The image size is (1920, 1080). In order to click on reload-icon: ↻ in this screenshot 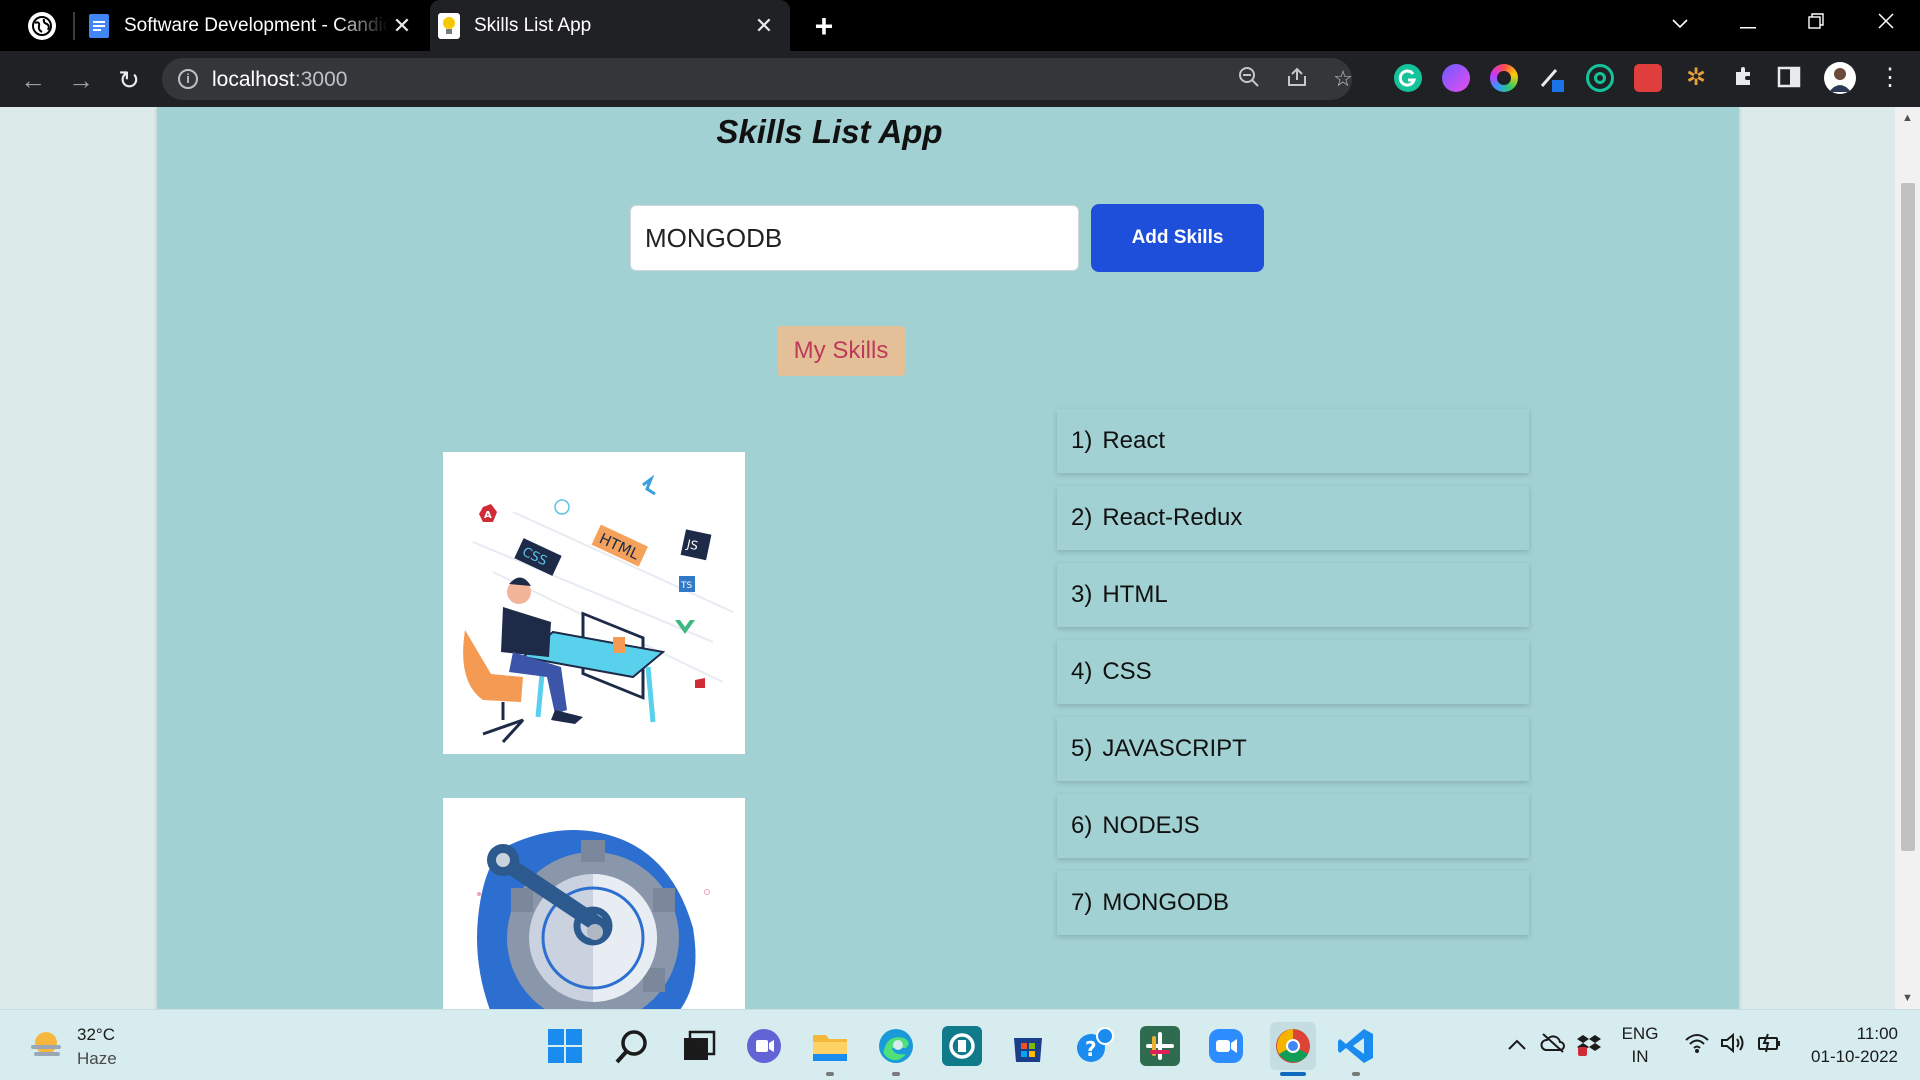, I will do `click(129, 80)`.